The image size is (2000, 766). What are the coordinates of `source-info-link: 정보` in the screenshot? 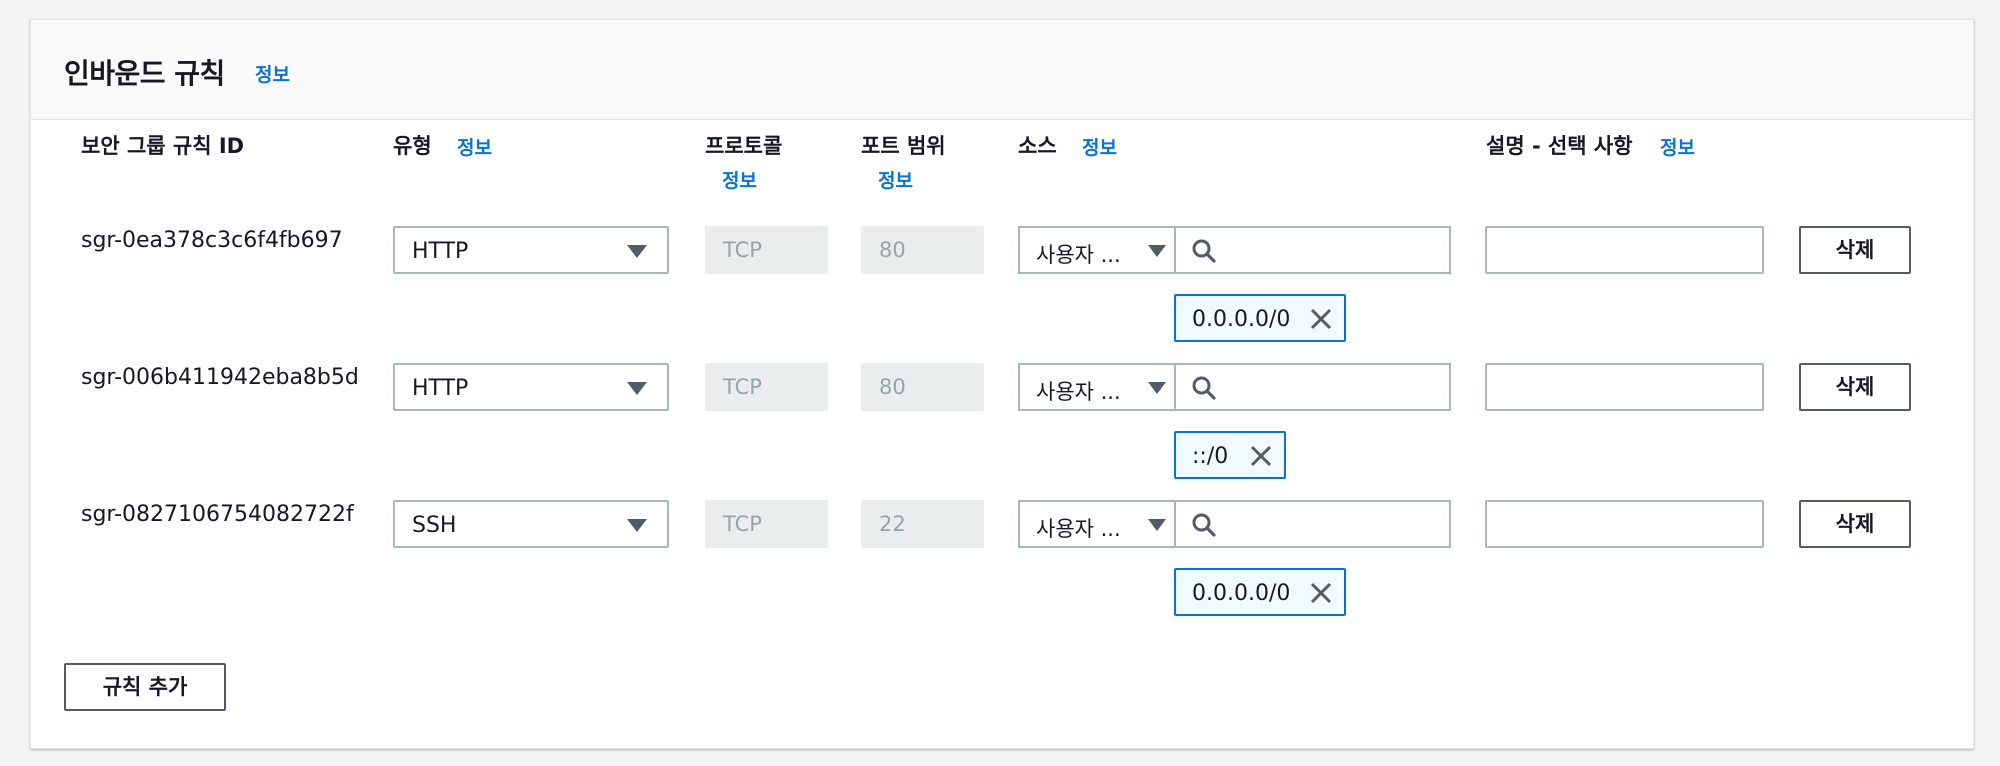 It's located at (1099, 146).